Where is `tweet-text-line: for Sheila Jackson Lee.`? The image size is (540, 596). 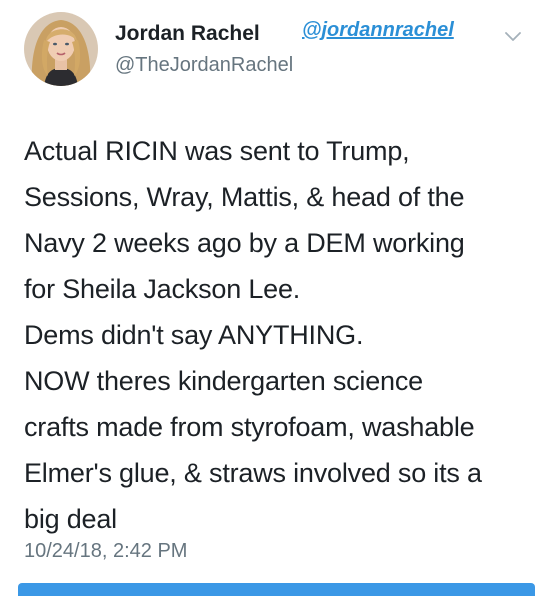 tweet-text-line: for Sheila Jackson Lee. is located at coordinates (162, 289).